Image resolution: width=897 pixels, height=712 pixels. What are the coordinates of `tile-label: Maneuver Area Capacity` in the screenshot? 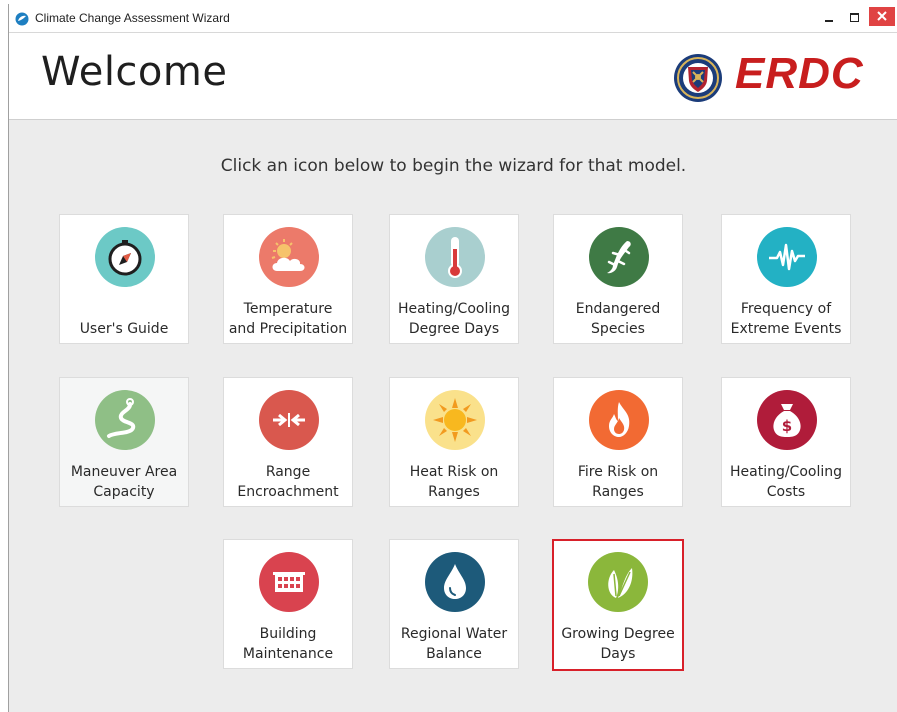 It's located at (124, 482).